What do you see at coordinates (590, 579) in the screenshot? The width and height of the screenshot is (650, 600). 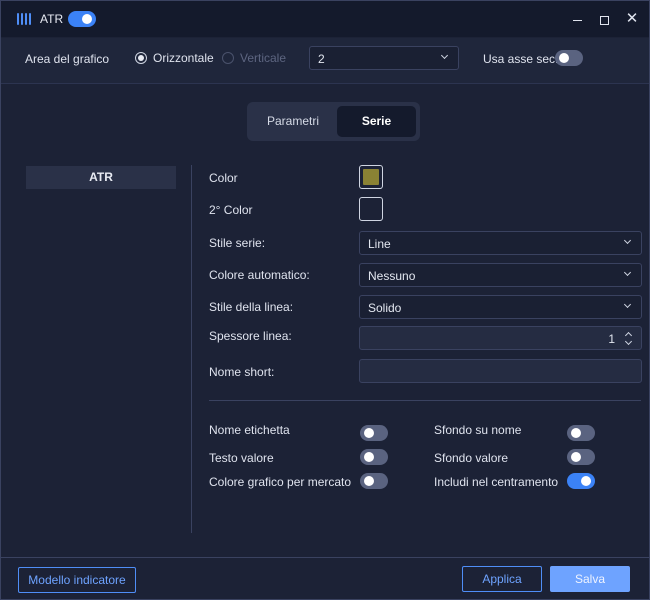 I see `save-button: Salva` at bounding box center [590, 579].